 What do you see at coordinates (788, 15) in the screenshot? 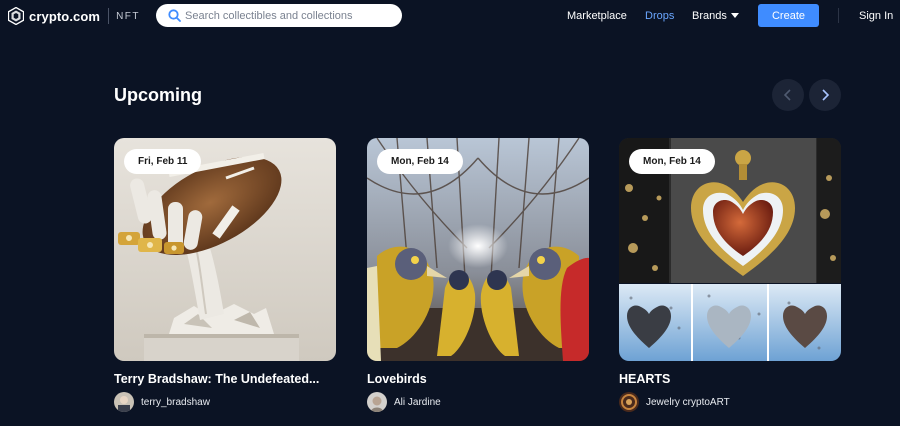
I see `create-button: Create` at bounding box center [788, 15].